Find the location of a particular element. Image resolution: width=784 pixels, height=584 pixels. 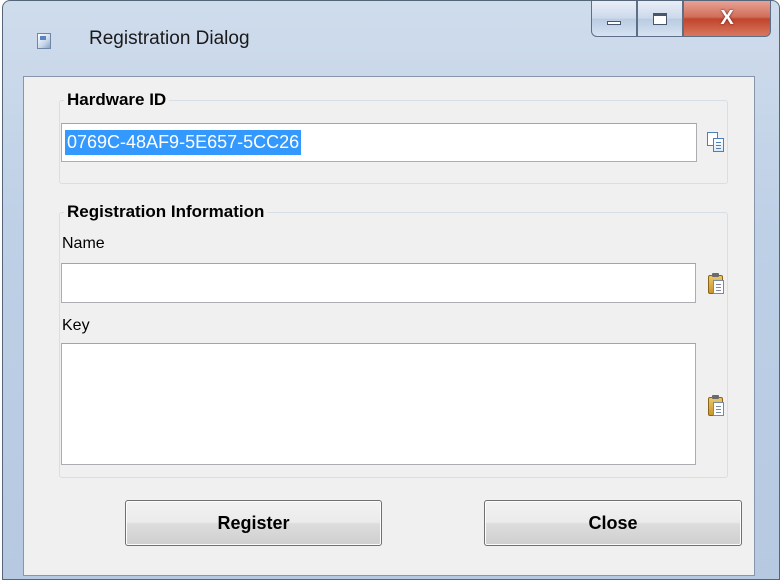

minimize-button is located at coordinates (614, 19).